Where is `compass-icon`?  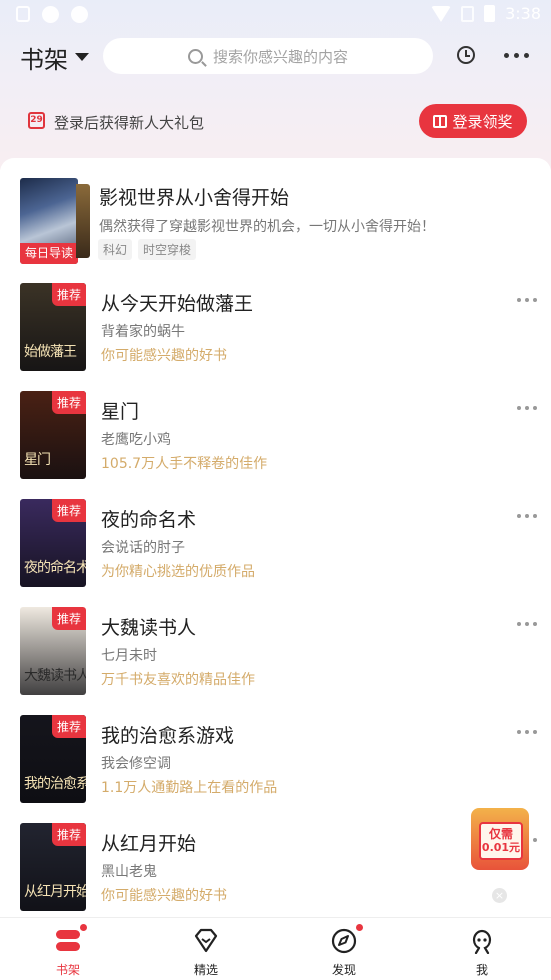 compass-icon is located at coordinates (344, 941).